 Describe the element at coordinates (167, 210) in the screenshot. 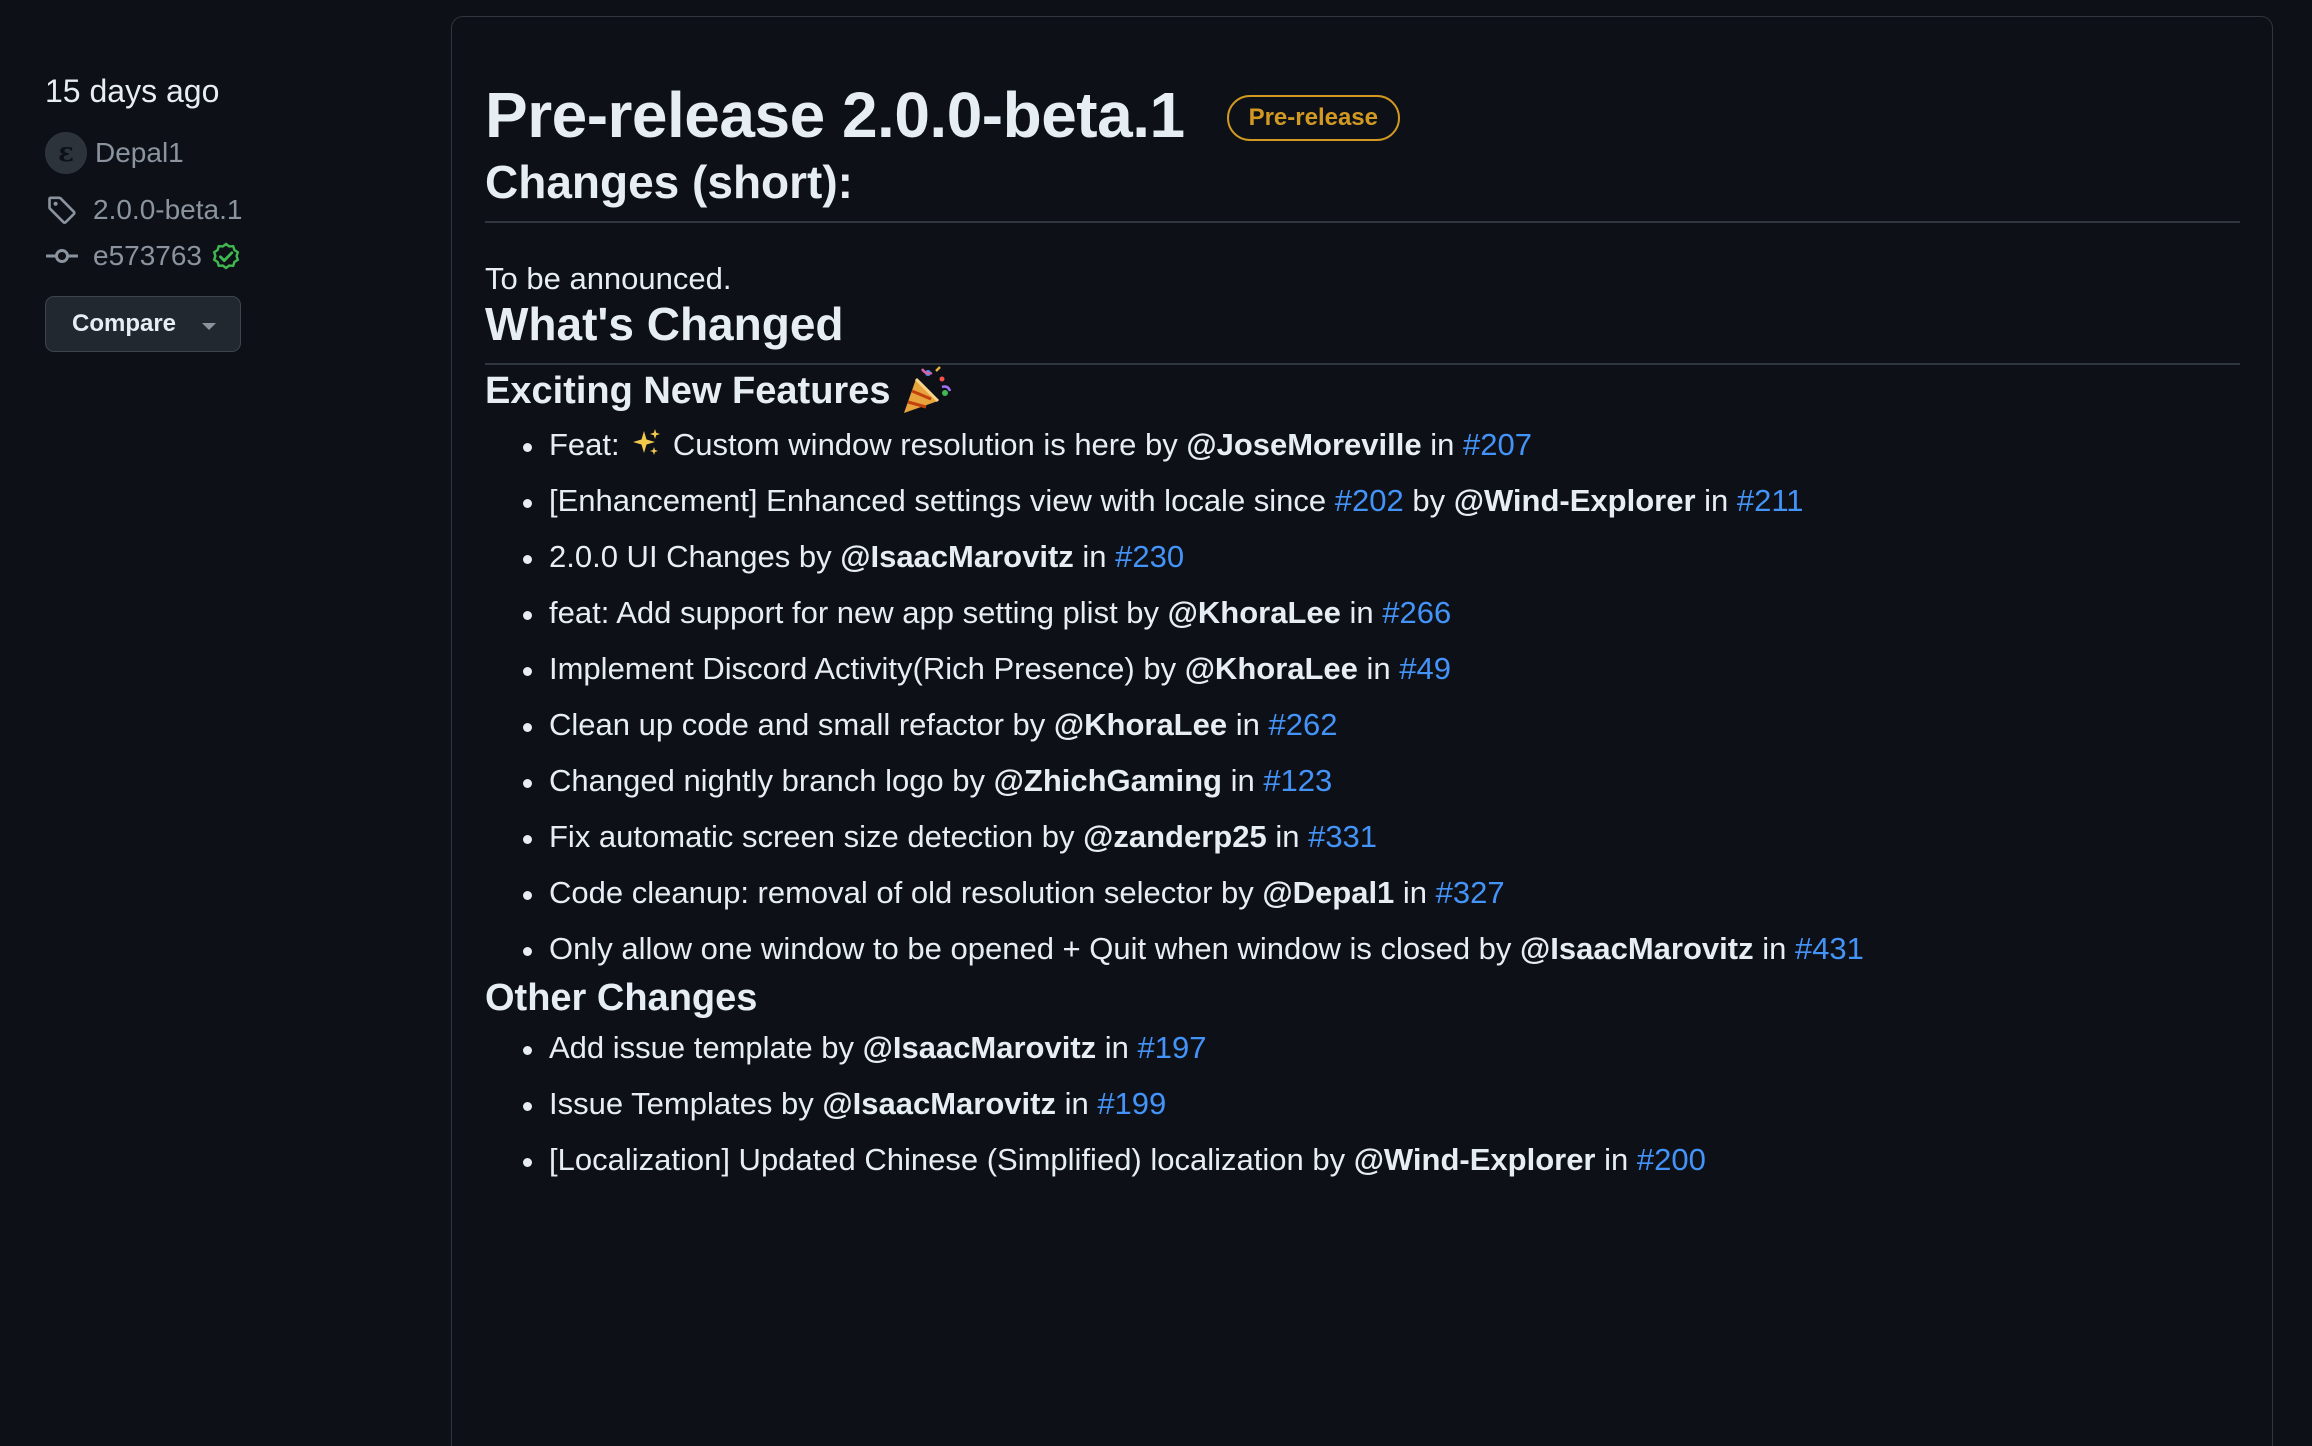

I see `tag-name: 2.0.0-beta.1` at that location.